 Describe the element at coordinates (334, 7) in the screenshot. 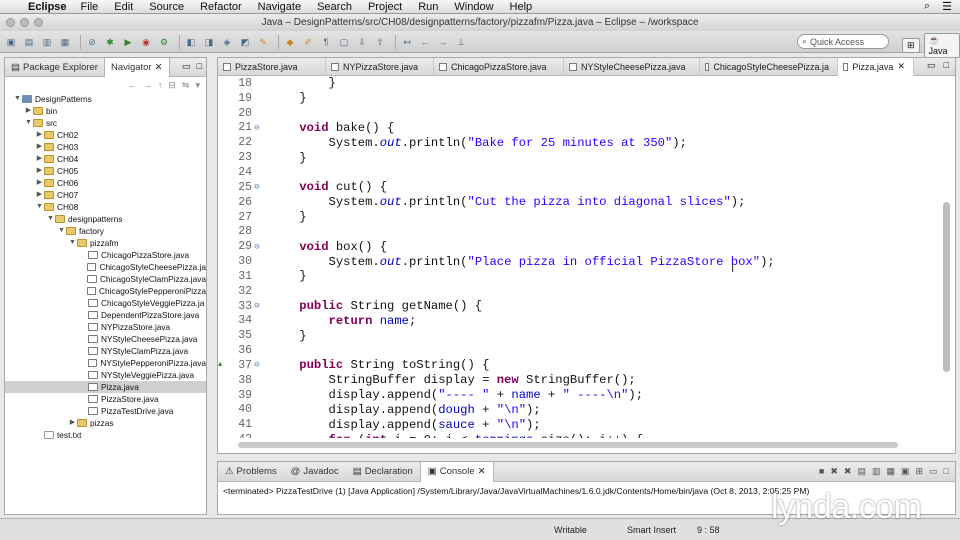

I see `menu-search: Search` at that location.